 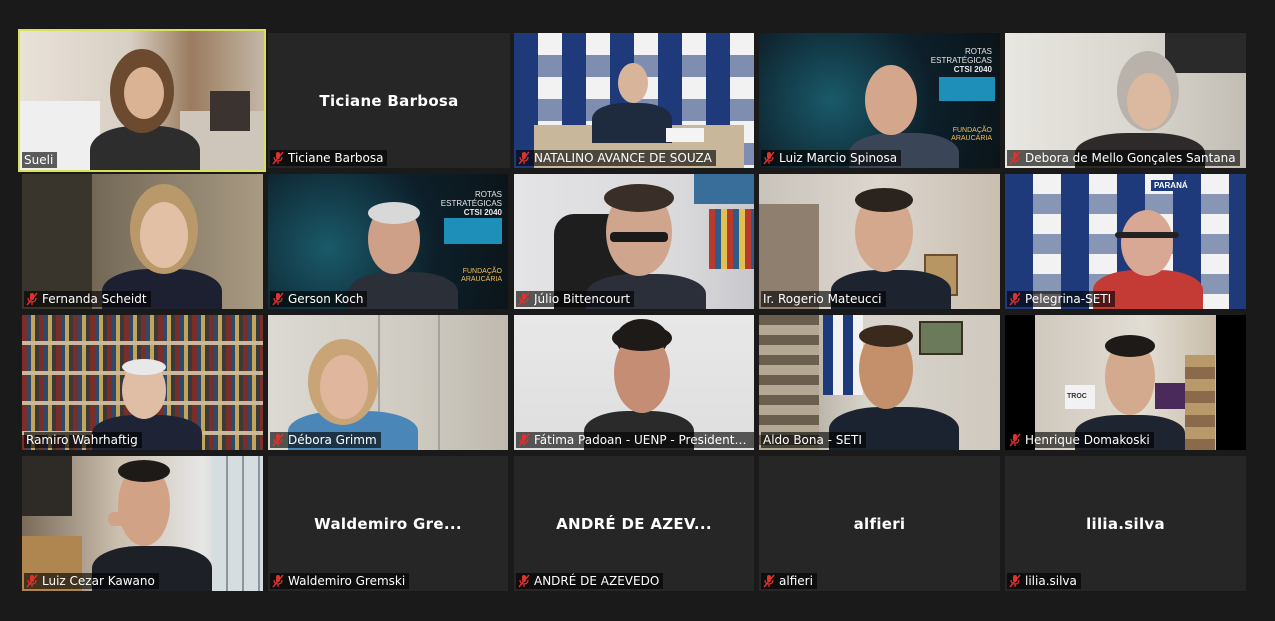 I want to click on video-tile-natalino: NATALINO AVANCE DE SOUZA, so click(x=634, y=100).